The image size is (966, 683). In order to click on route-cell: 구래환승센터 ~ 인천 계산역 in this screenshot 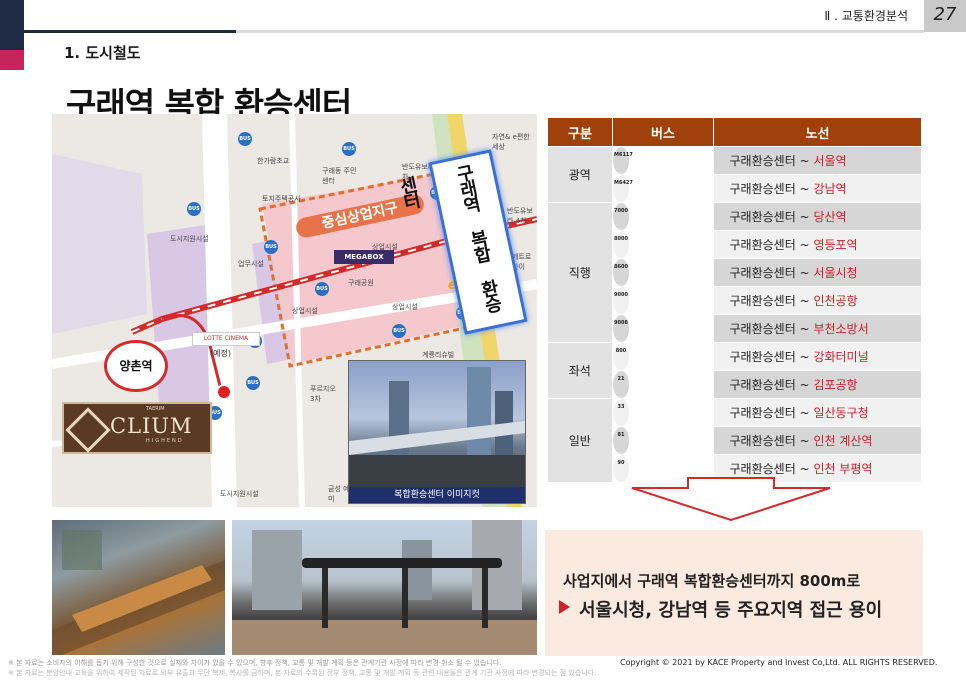, I will do `click(817, 440)`.